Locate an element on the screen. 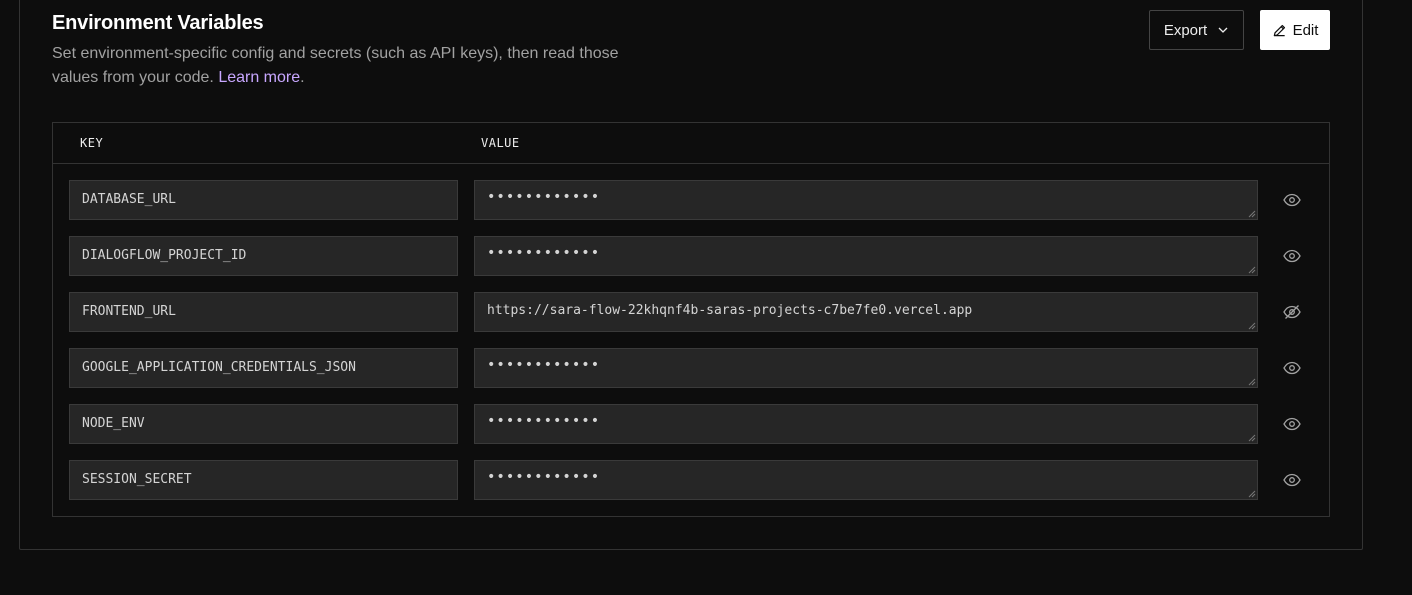  chevron-down-icon is located at coordinates (1223, 30).